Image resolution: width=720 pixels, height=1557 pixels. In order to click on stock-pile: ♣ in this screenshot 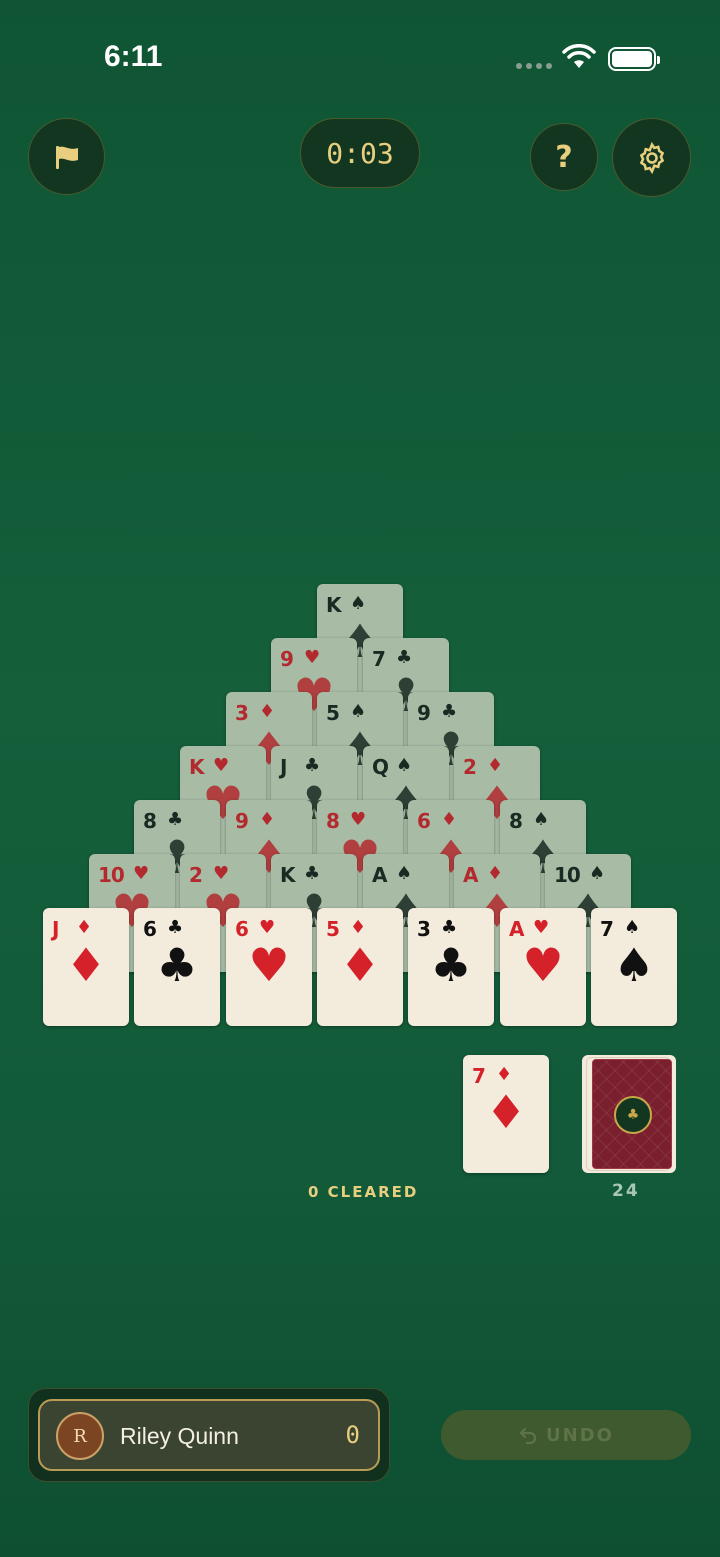, I will do `click(629, 1114)`.